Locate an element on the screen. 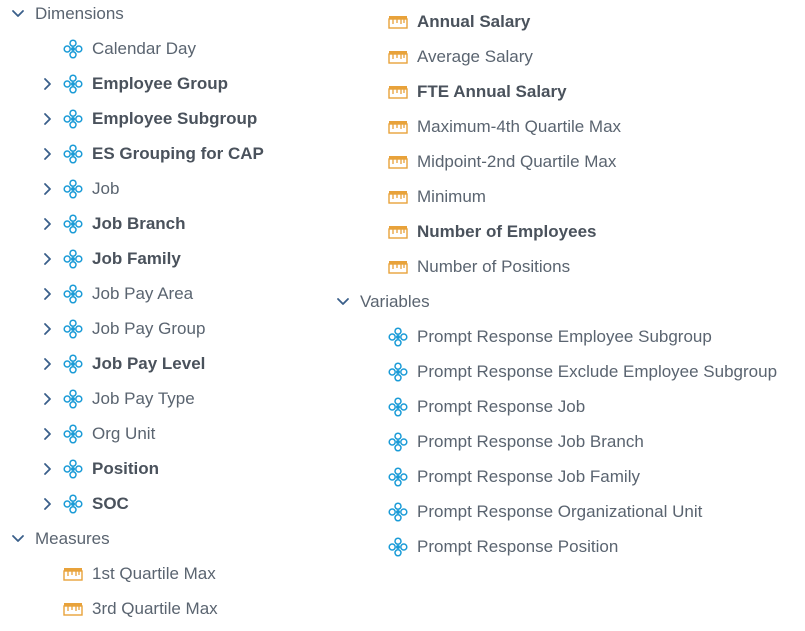  tree-item-label: Average Salary is located at coordinates (475, 56).